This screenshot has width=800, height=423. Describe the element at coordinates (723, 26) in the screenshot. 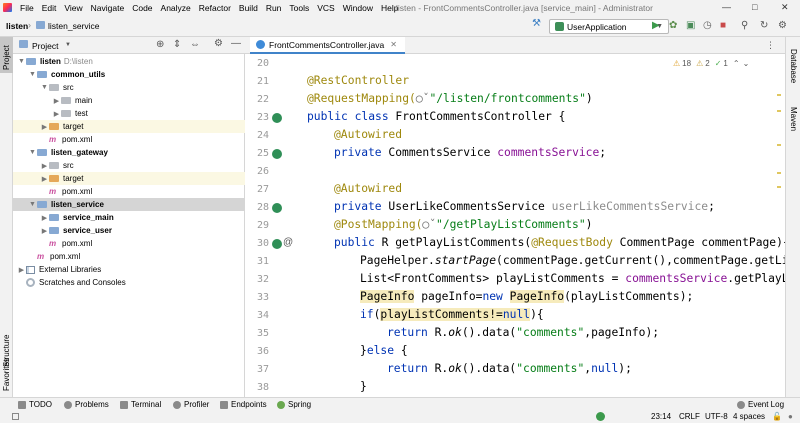

I see `stop-icon: ■` at that location.